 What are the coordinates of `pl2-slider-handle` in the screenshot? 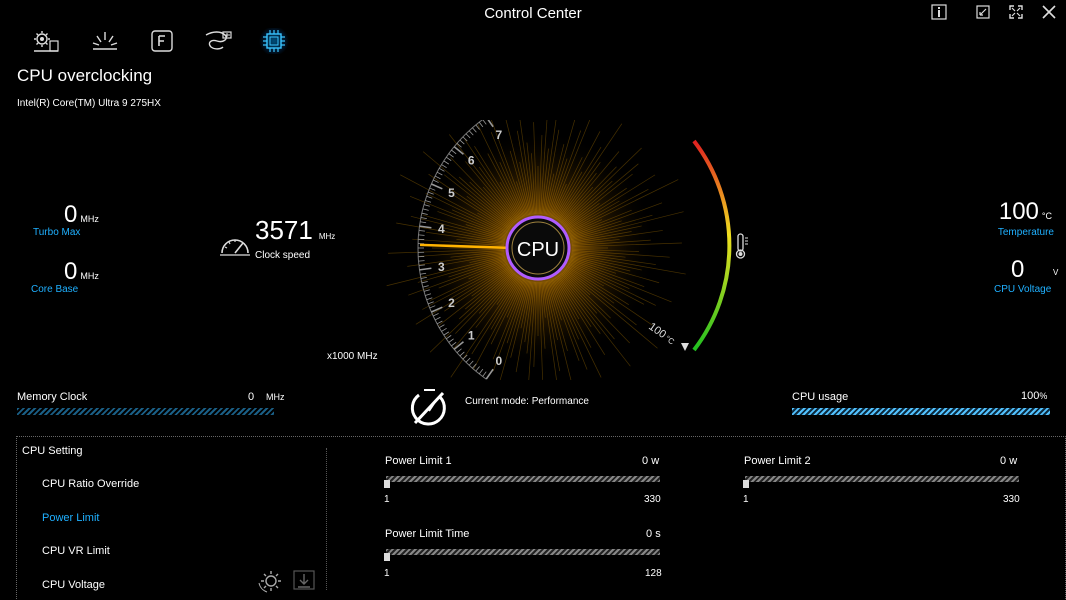 It's located at (746, 484).